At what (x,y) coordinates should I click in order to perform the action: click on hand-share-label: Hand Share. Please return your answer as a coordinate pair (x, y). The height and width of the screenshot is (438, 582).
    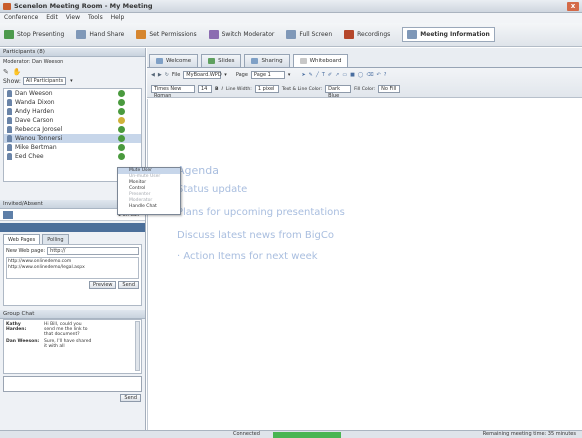
    Looking at the image, I should click on (107, 34).